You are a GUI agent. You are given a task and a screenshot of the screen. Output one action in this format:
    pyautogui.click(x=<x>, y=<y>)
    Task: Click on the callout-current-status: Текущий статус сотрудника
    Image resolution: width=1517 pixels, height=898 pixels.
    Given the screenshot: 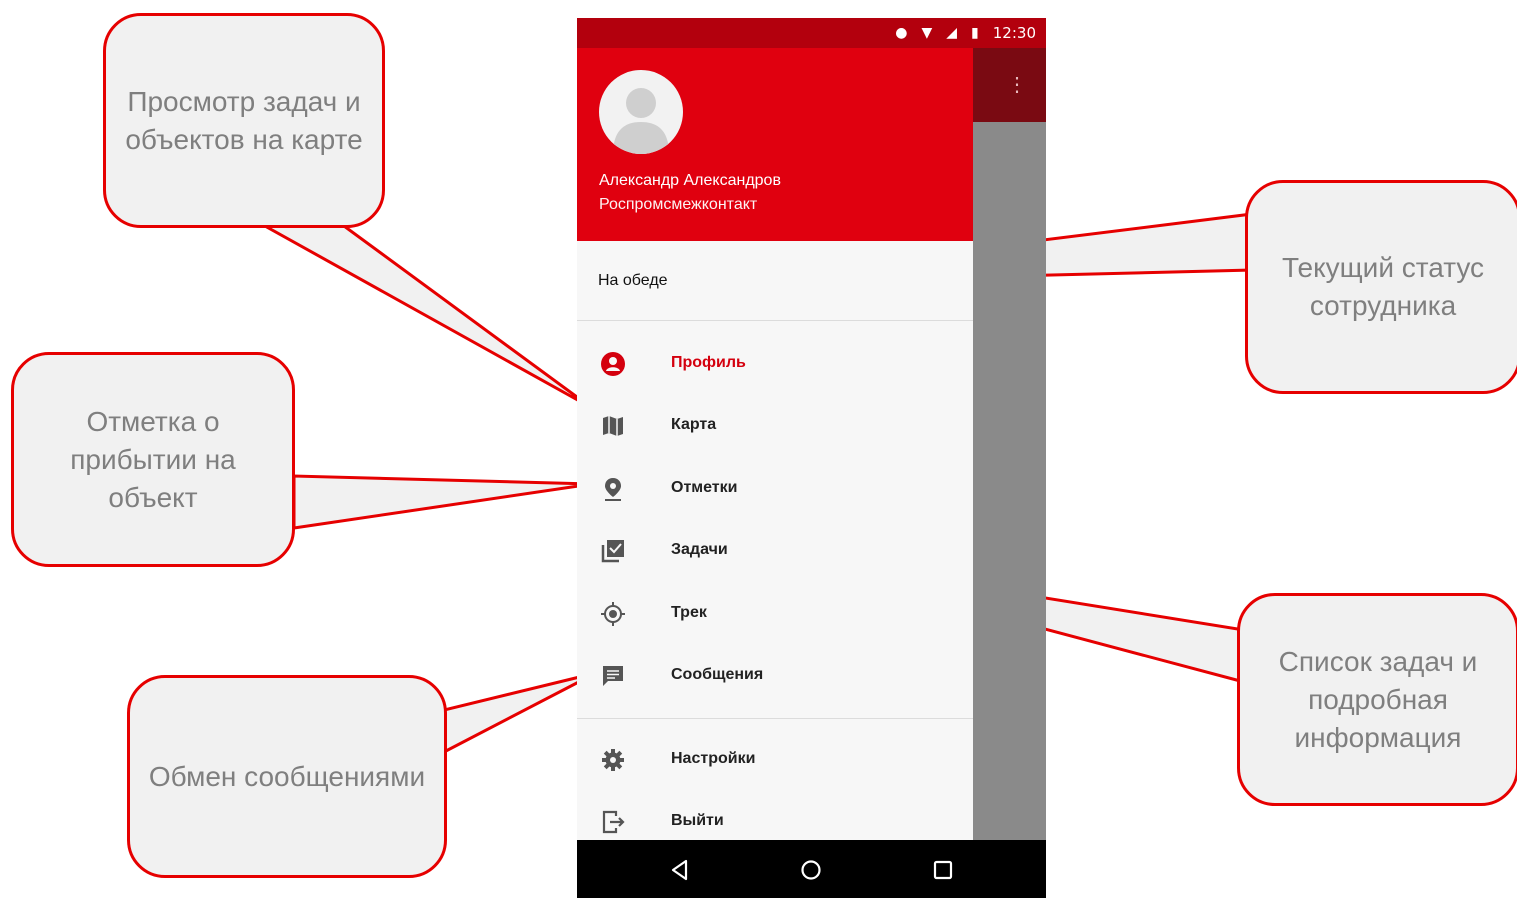 What is the action you would take?
    pyautogui.click(x=1381, y=287)
    